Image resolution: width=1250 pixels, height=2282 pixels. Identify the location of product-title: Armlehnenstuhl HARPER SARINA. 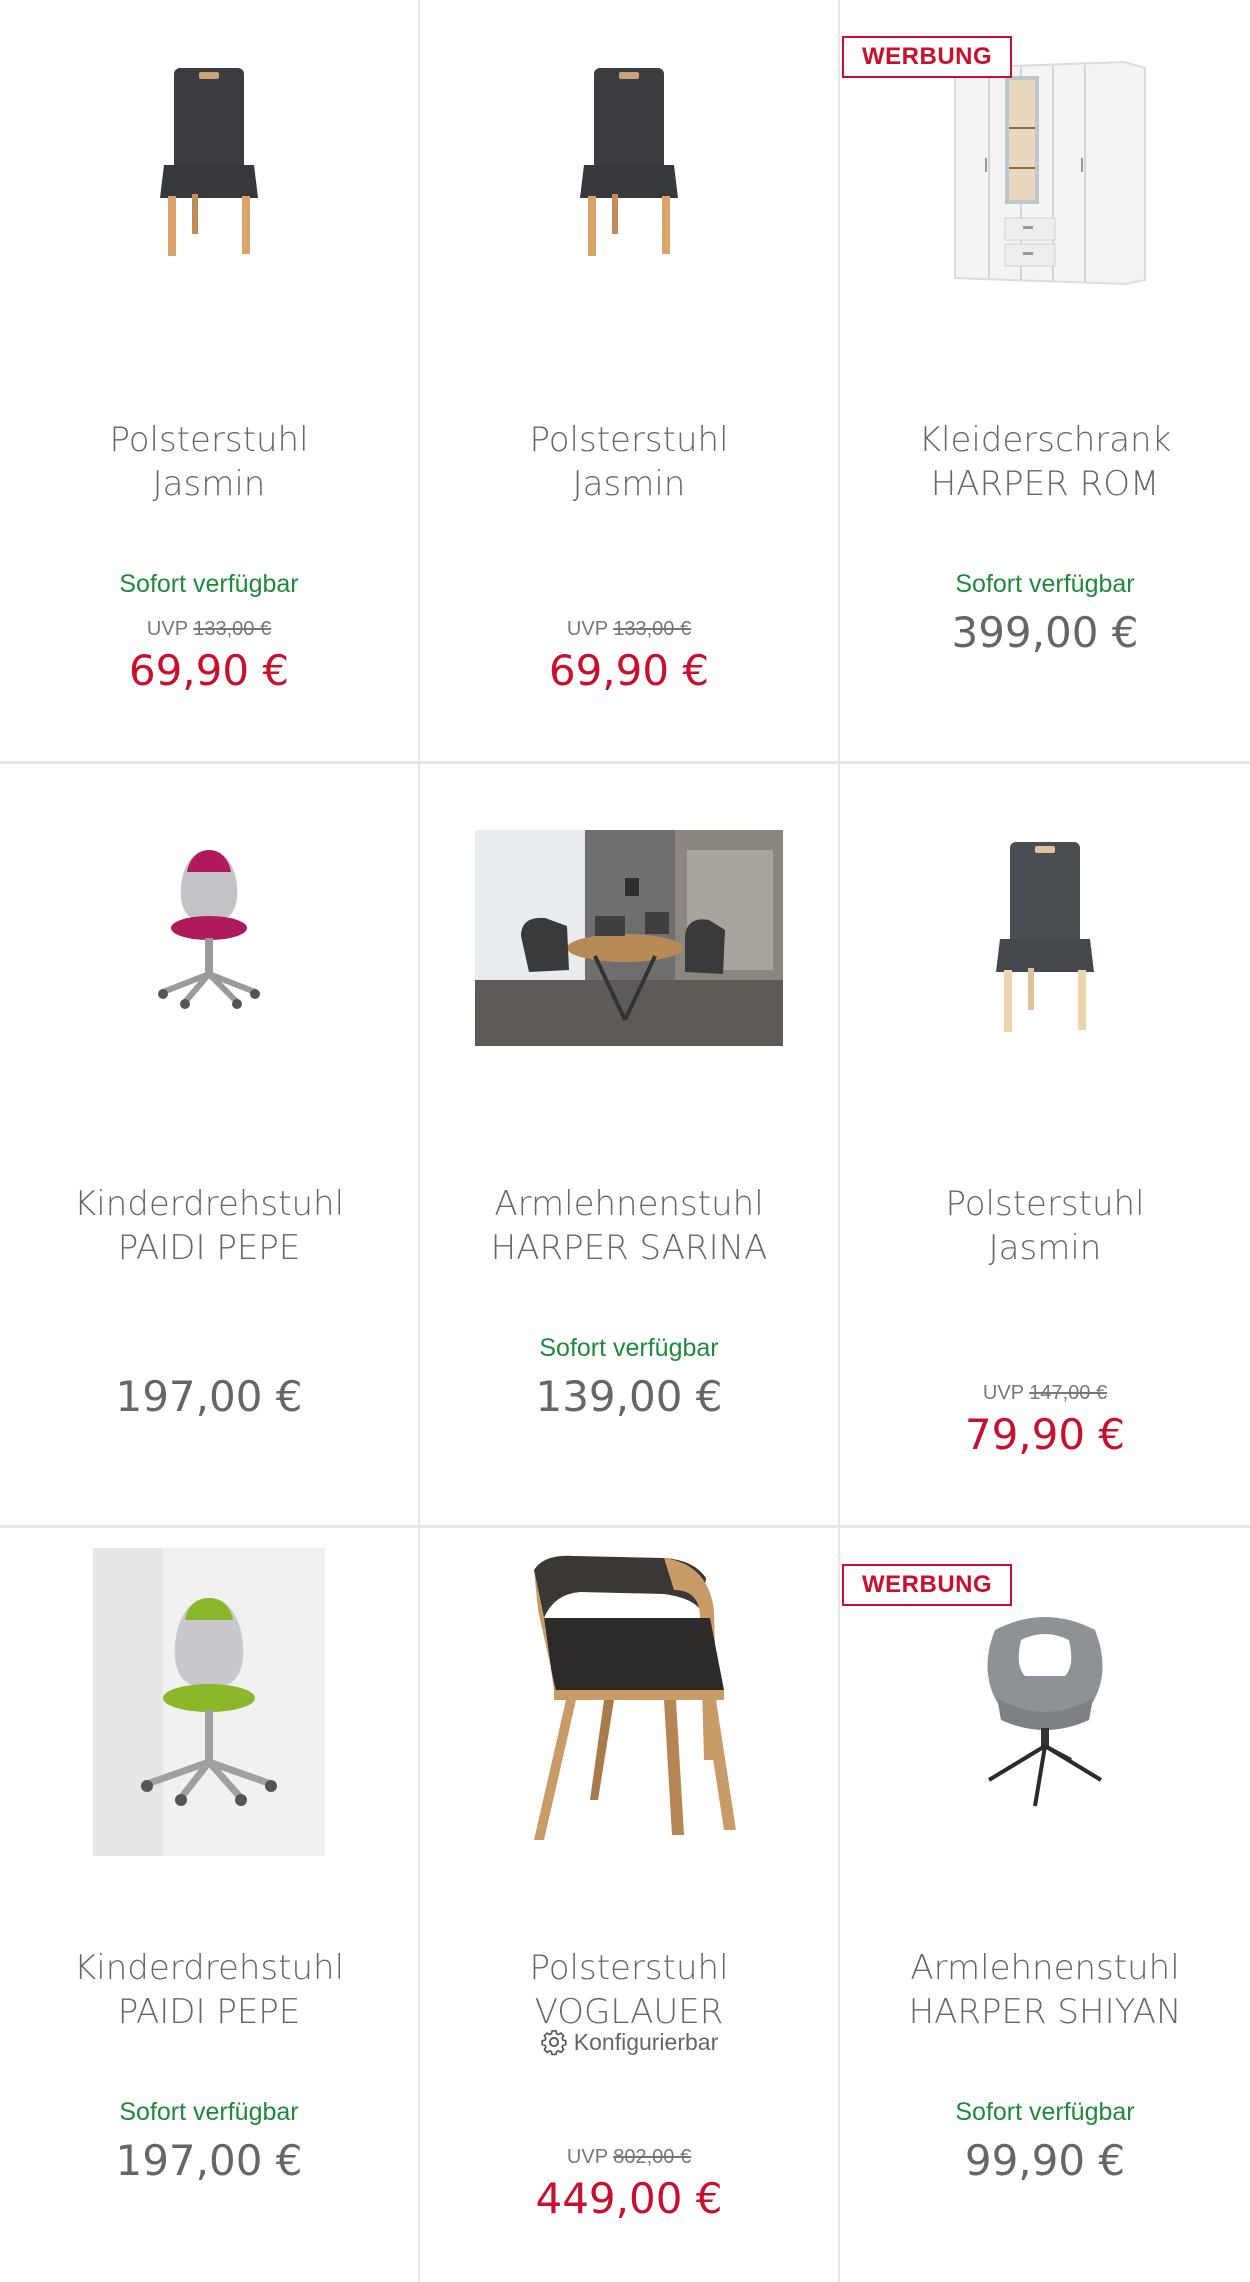
(629, 1226).